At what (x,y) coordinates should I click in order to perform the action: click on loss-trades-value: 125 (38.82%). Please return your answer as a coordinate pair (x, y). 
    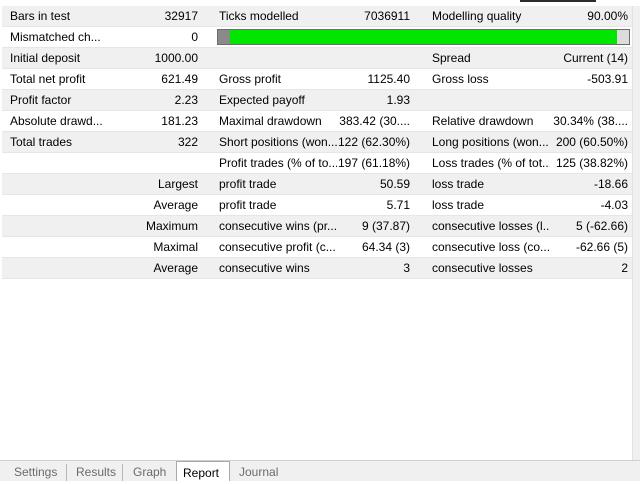
    Looking at the image, I should click on (591, 163).